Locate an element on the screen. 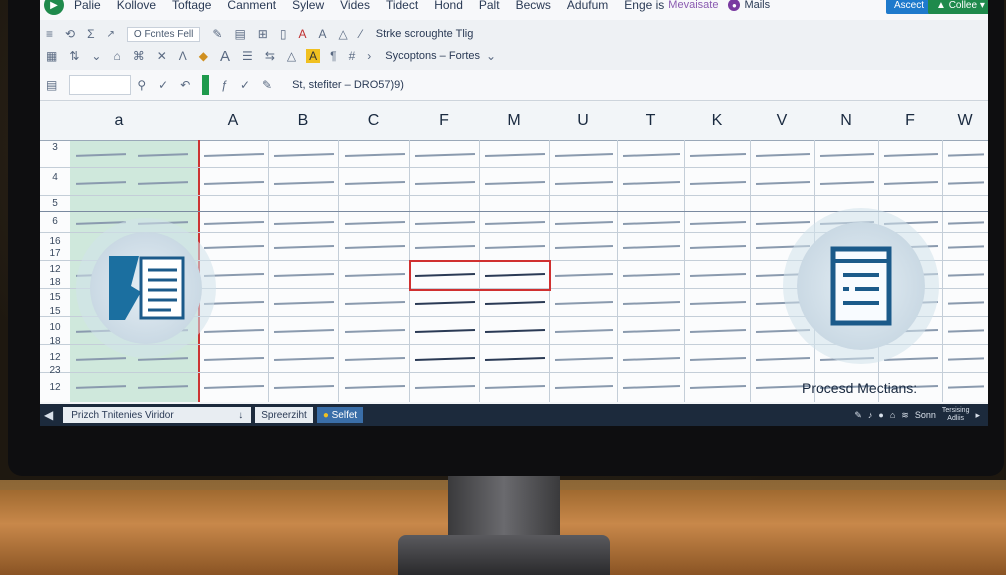 This screenshot has height=575, width=1006. search-icon: ⚲ is located at coordinates (141, 85).